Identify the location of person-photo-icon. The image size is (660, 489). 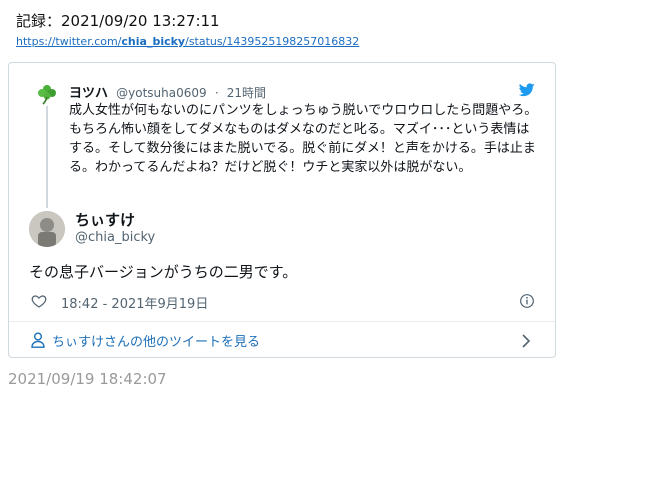
(47, 229).